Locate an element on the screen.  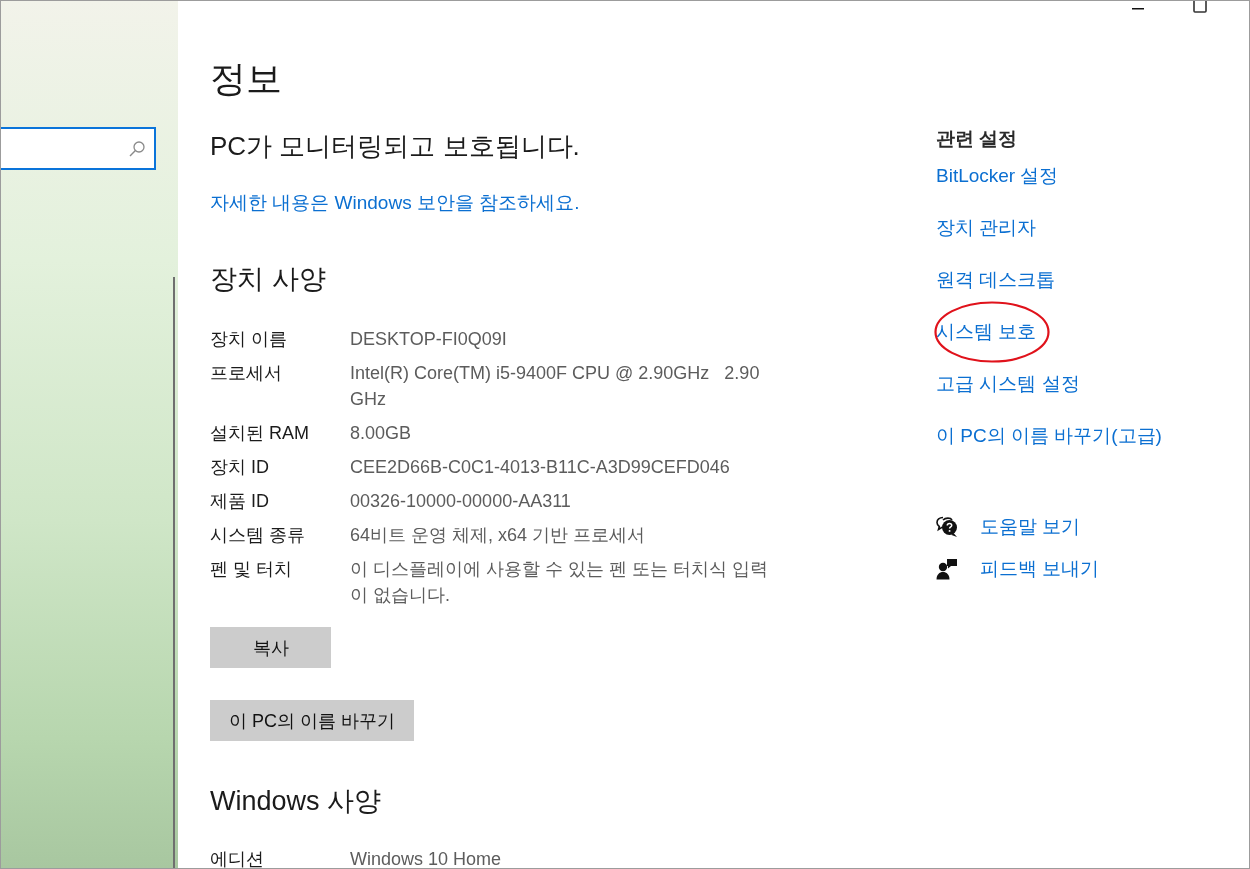
related-settings-heading: 관련 설정 is located at coordinates (977, 139).